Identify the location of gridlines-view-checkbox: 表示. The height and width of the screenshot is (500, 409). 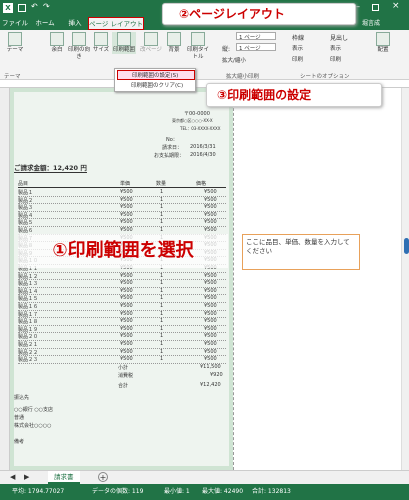
(297, 48).